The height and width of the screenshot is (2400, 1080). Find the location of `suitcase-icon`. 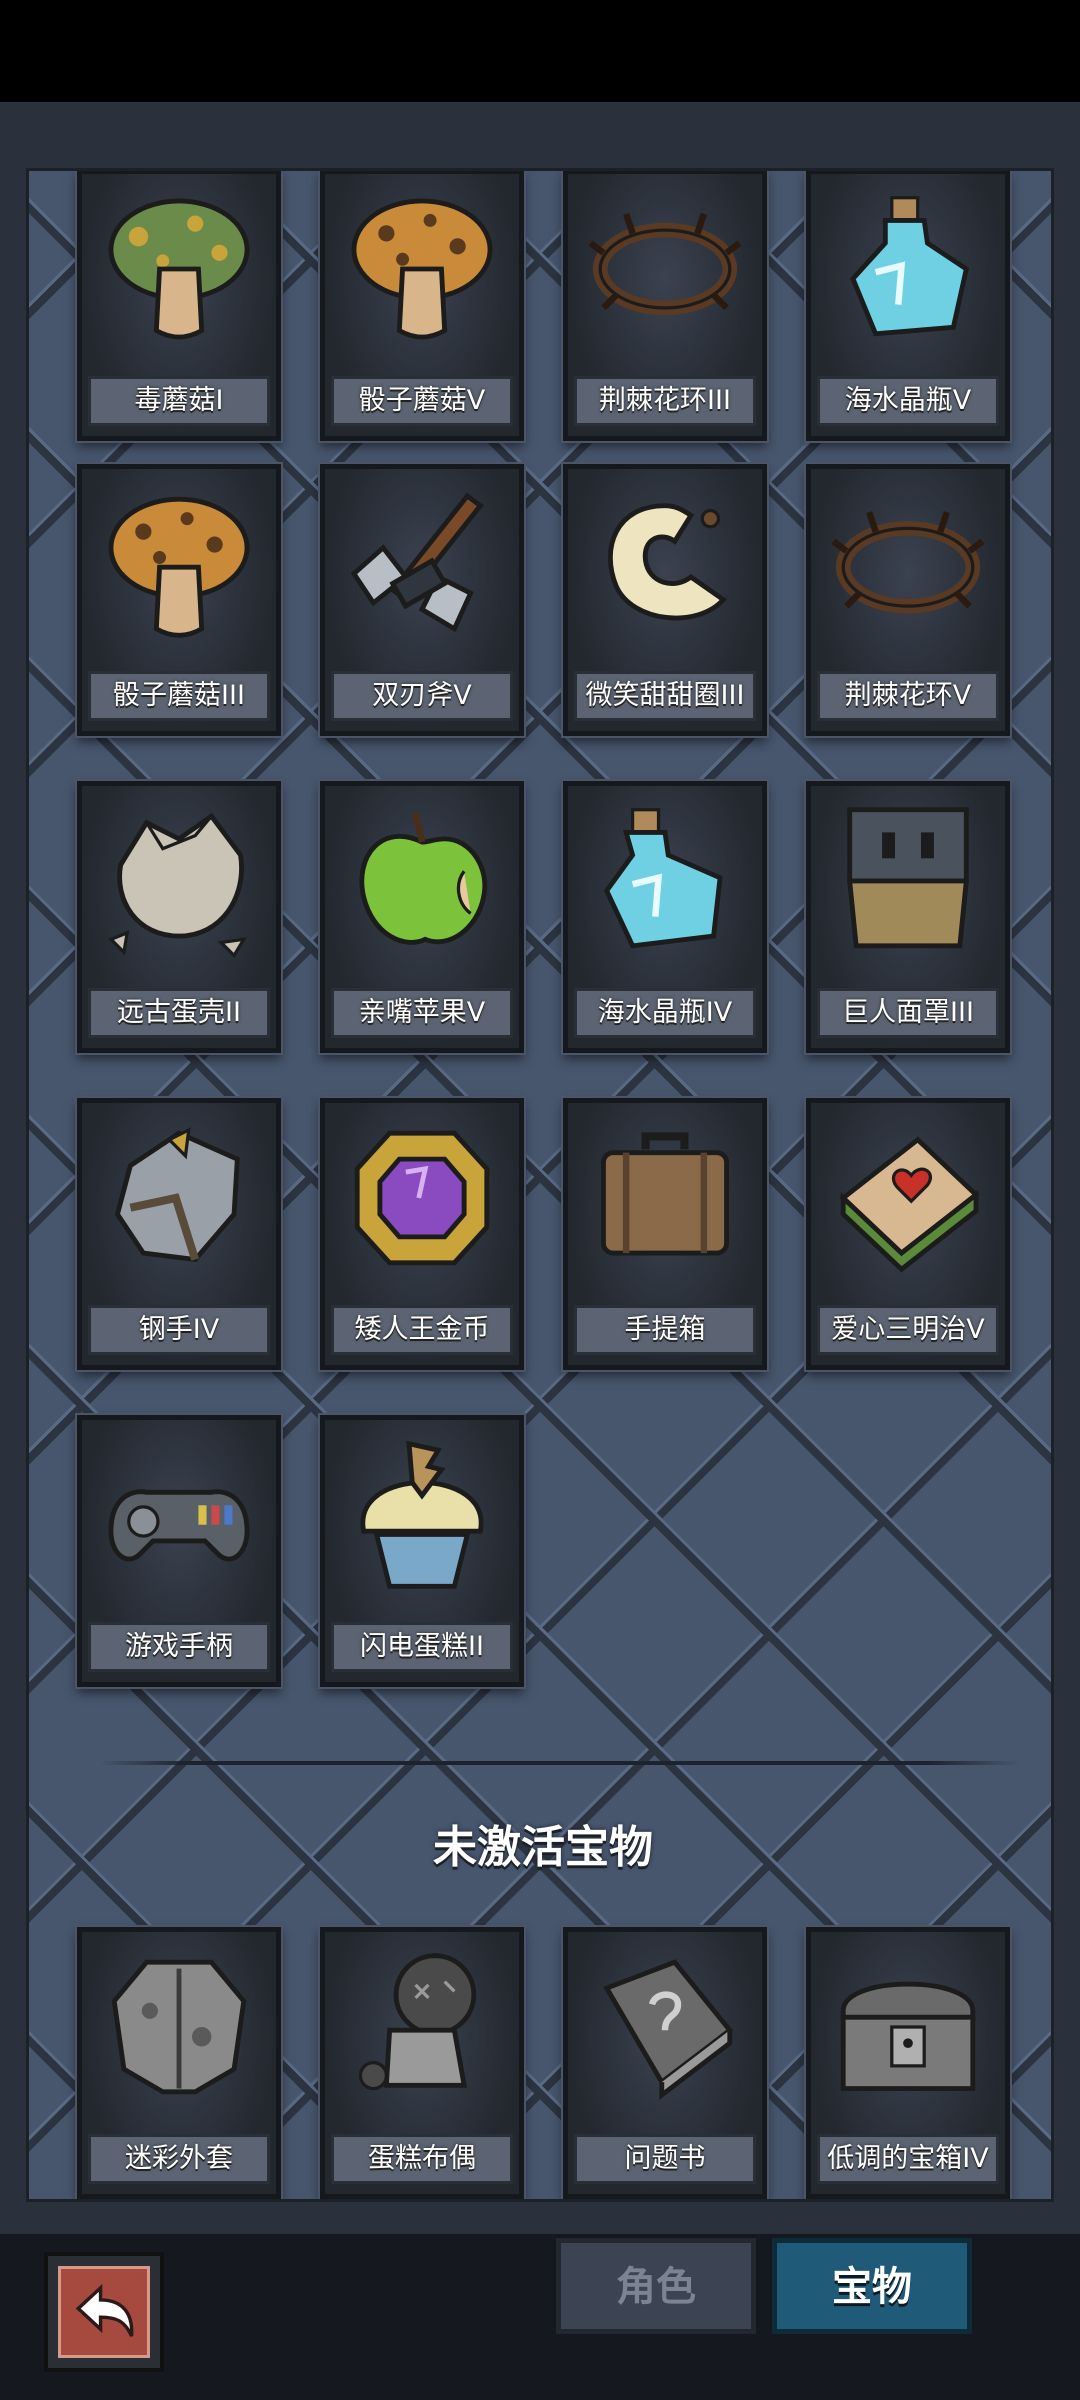

suitcase-icon is located at coordinates (665, 1194).